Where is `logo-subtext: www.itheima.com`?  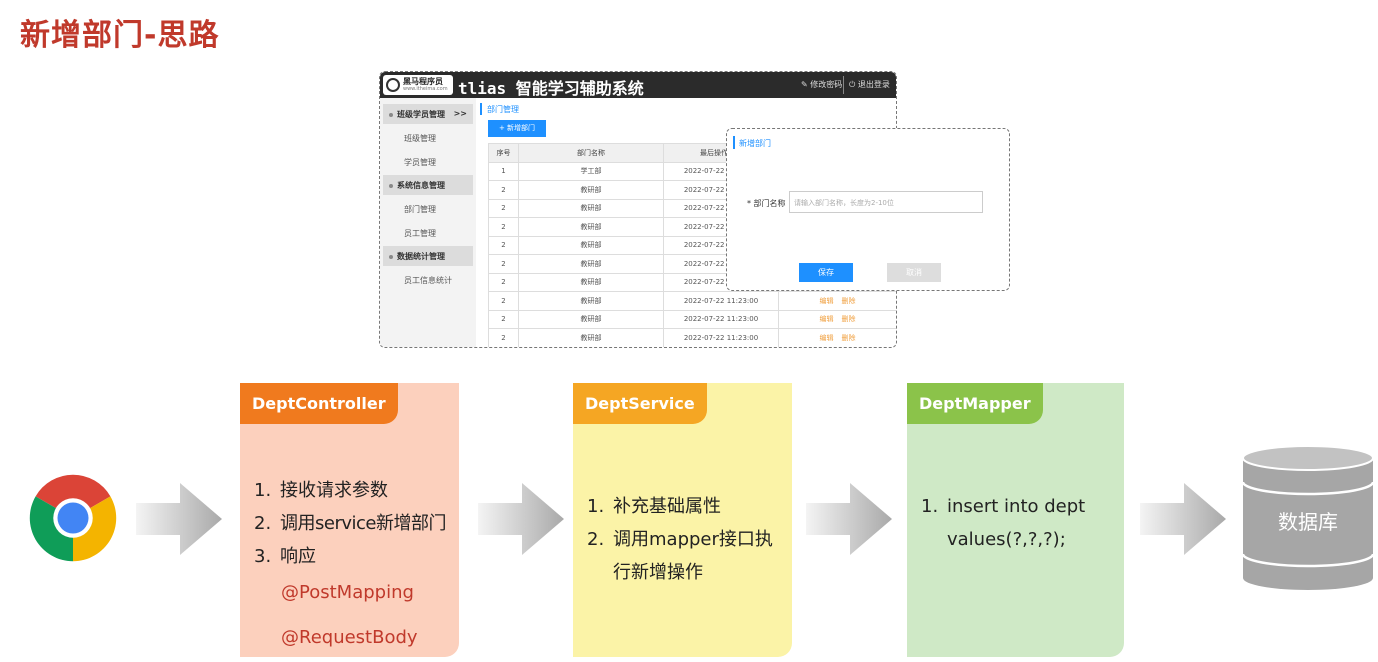 logo-subtext: www.itheima.com is located at coordinates (425, 89).